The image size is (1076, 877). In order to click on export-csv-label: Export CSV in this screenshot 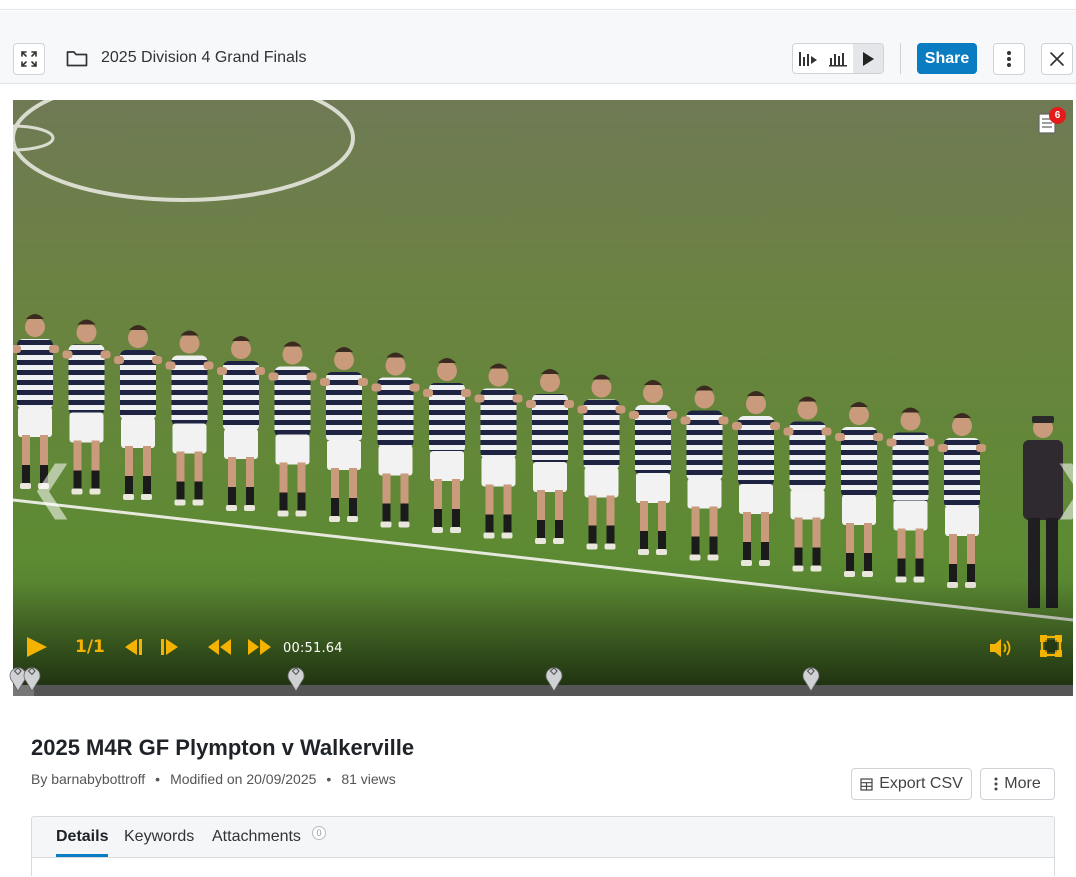, I will do `click(921, 783)`.